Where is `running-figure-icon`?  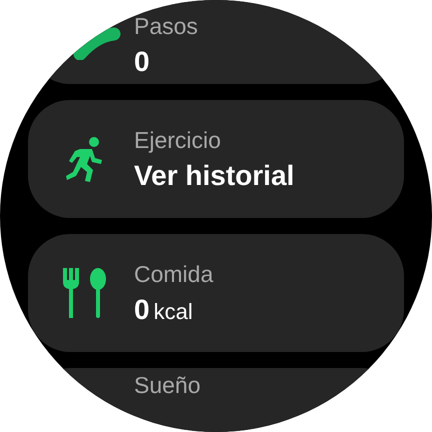 running-figure-icon is located at coordinates (85, 159).